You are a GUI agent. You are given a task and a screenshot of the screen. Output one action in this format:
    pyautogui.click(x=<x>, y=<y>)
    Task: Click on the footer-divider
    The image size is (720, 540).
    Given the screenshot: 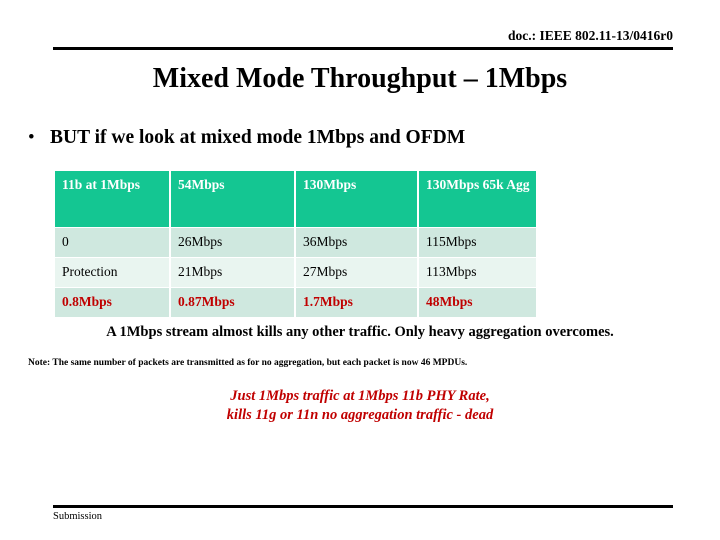 What is the action you would take?
    pyautogui.click(x=363, y=506)
    